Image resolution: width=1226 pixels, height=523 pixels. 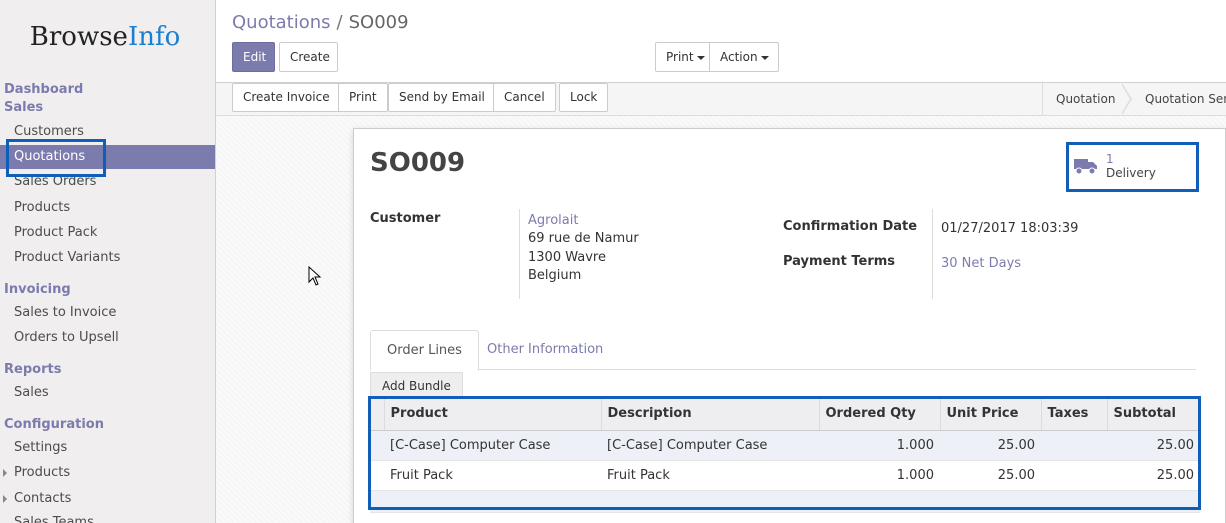 What do you see at coordinates (783, 350) in the screenshot?
I see `notebook-tabs: Order Lines Other Information` at bounding box center [783, 350].